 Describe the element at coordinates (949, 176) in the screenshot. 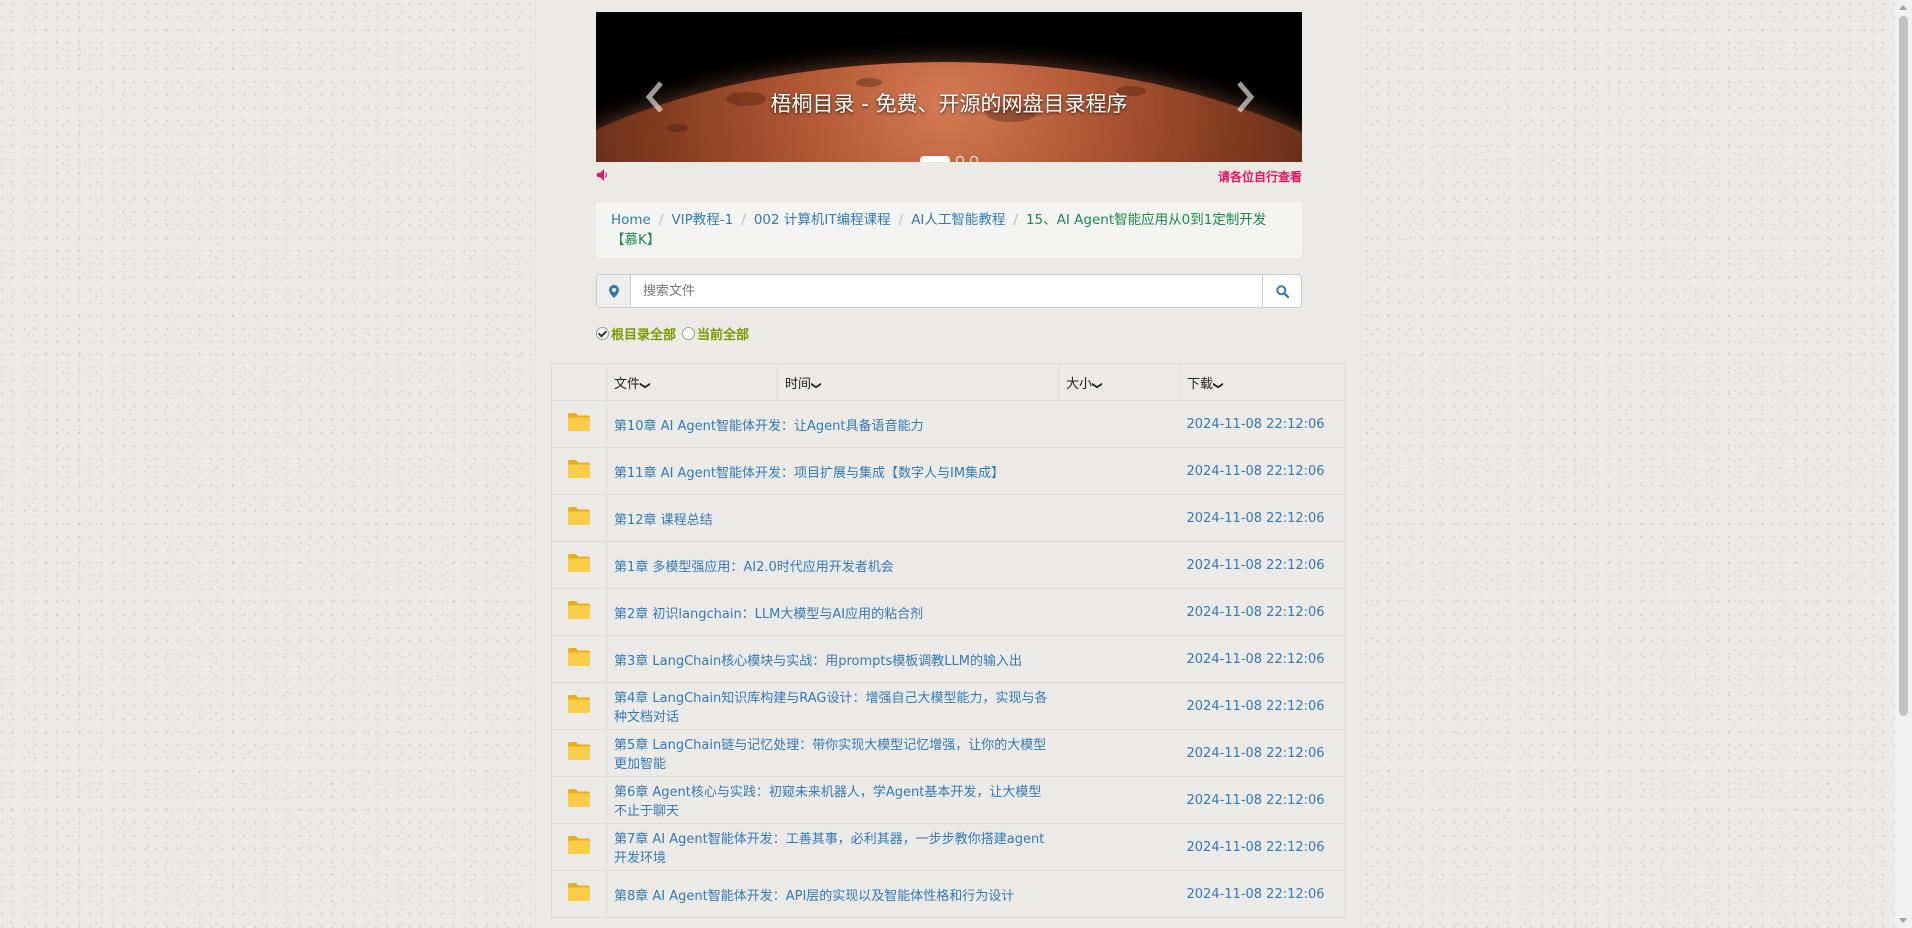

I see `notice-bar: 请各位自行查看` at that location.